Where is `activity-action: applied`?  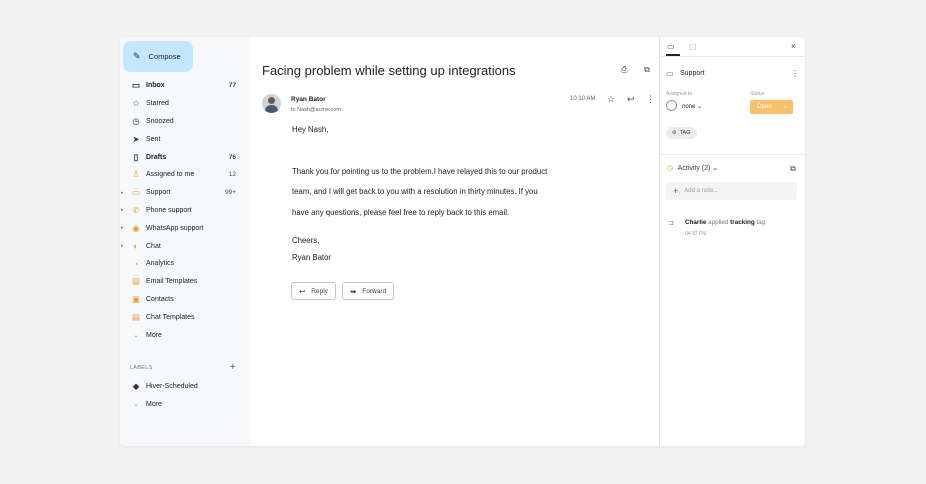 activity-action: applied is located at coordinates (718, 222).